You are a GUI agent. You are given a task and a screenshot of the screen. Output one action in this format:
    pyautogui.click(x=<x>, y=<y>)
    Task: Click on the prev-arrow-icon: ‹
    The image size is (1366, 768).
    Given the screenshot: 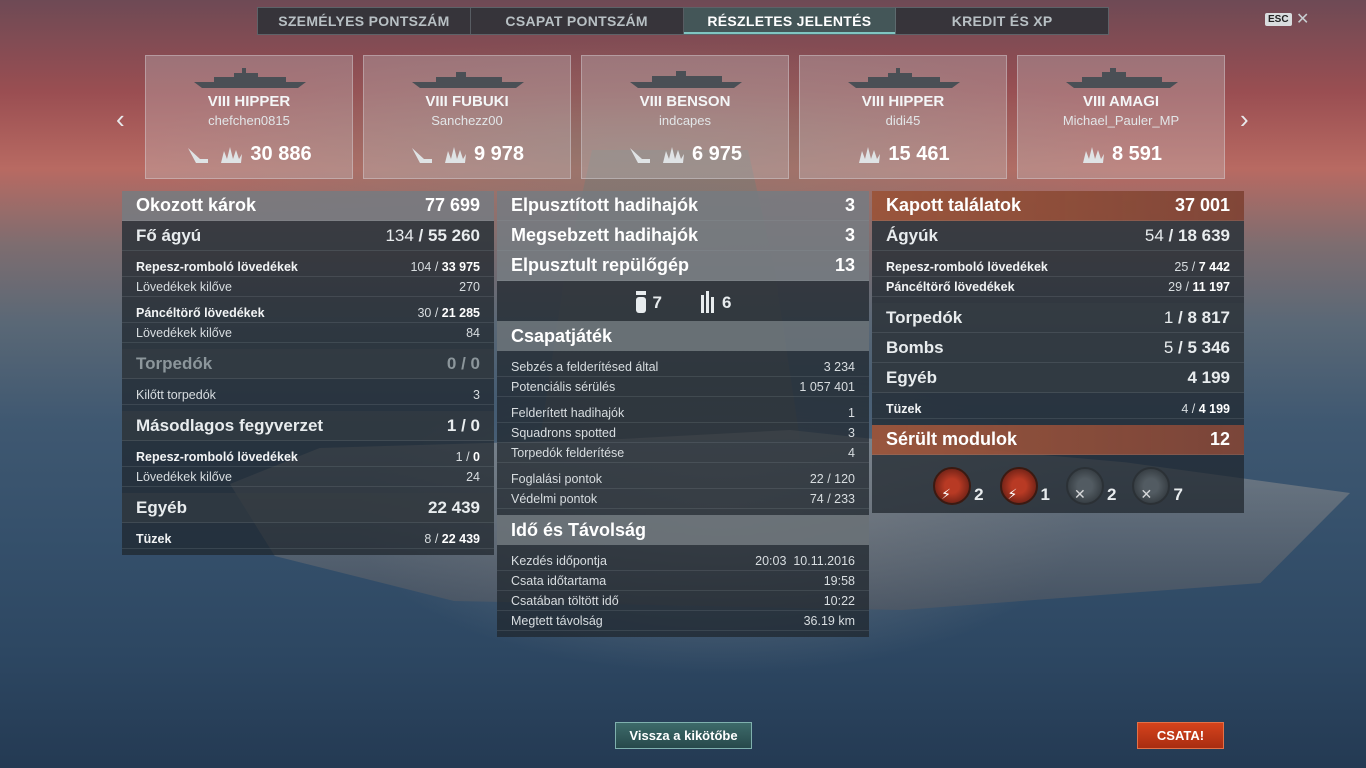 What is the action you would take?
    pyautogui.click(x=120, y=119)
    